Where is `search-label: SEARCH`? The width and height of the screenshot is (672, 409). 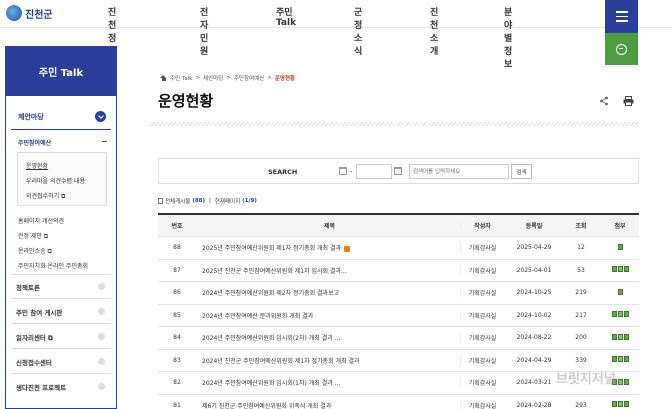 search-label: SEARCH is located at coordinates (283, 172).